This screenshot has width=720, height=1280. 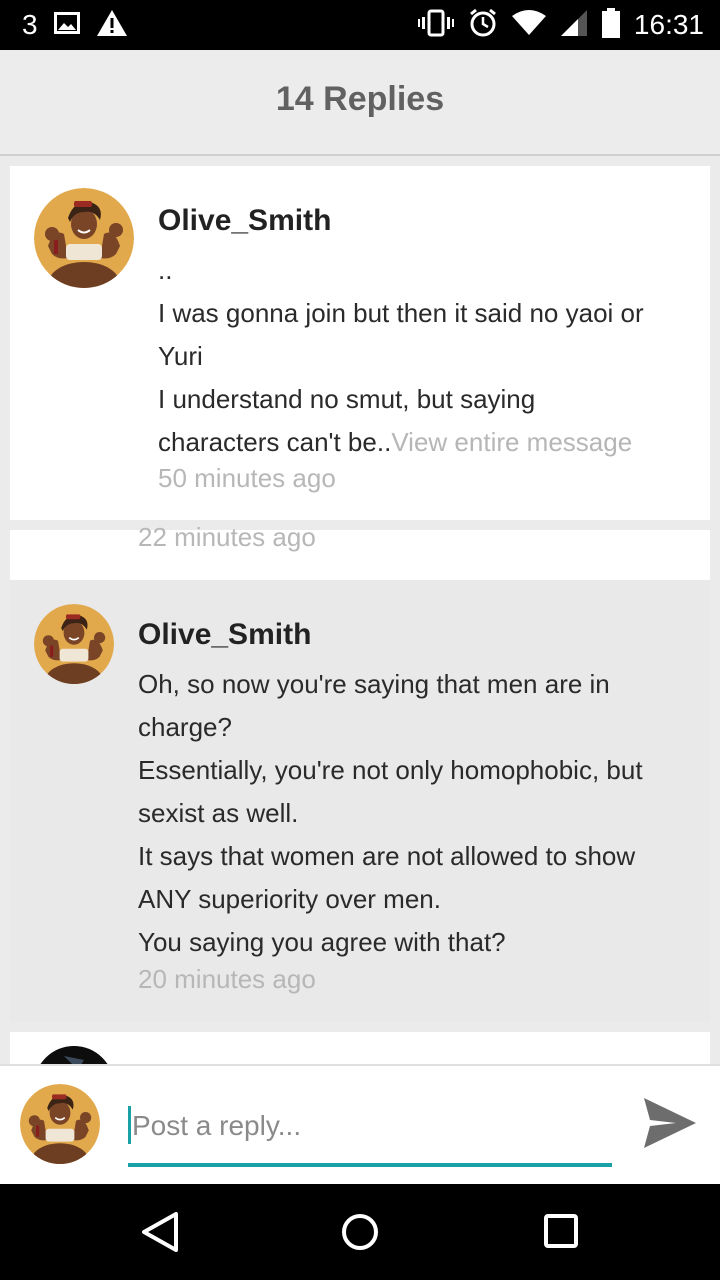 What do you see at coordinates (360, 1048) in the screenshot?
I see `reply-card` at bounding box center [360, 1048].